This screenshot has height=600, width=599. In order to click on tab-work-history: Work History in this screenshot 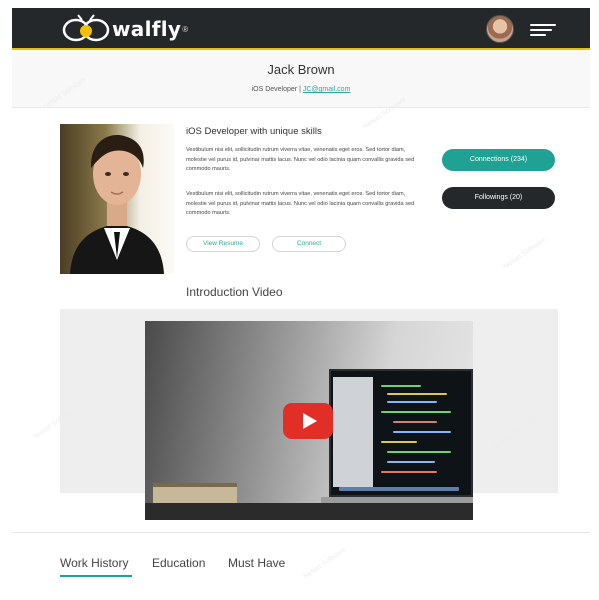, I will do `click(94, 563)`.